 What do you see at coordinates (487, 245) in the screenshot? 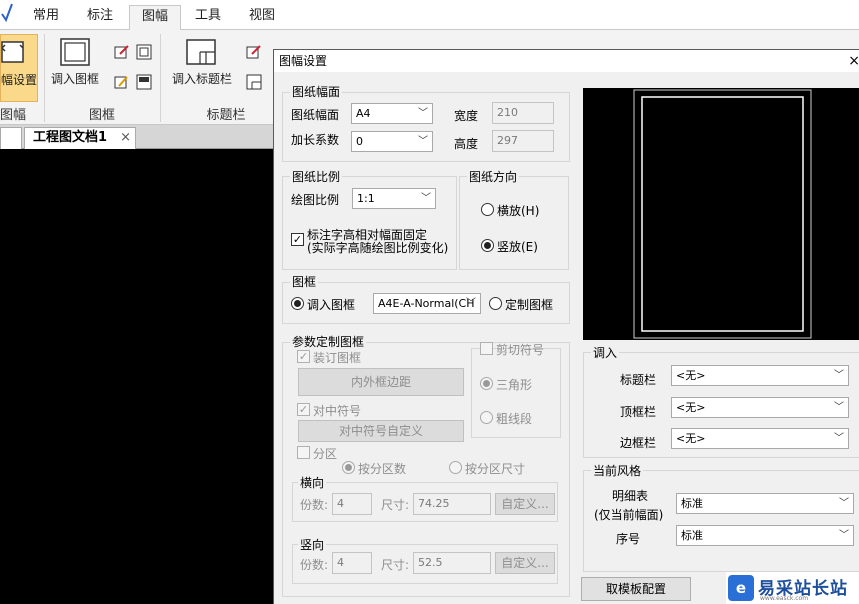
I see `portrait-radio` at bounding box center [487, 245].